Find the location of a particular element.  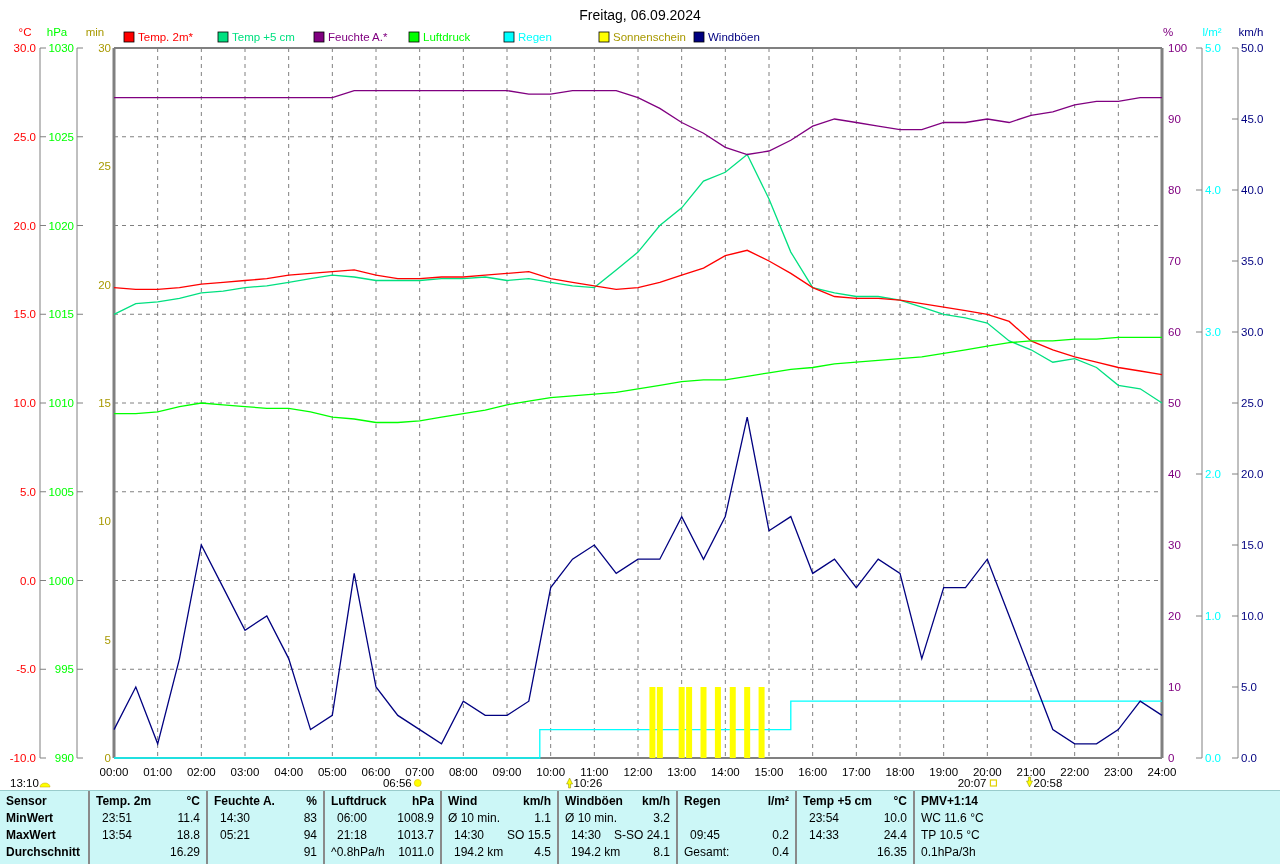

table-cell-text: 94 is located at coordinates (310, 836).